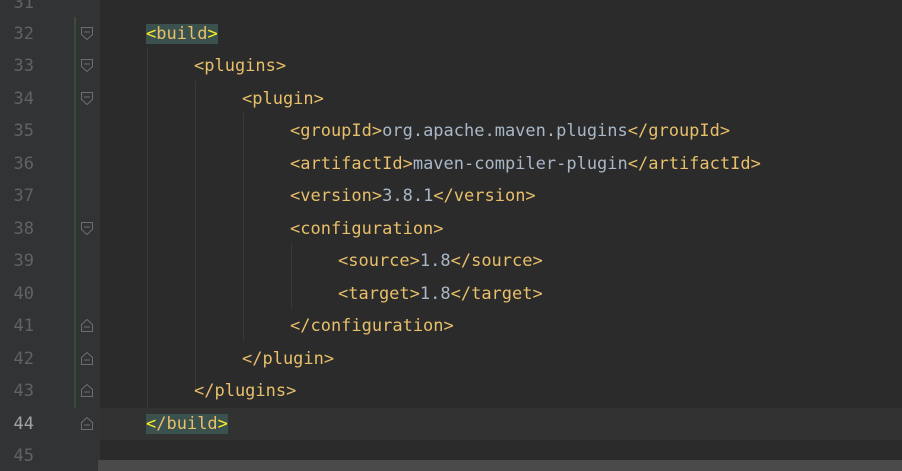  What do you see at coordinates (50, 391) in the screenshot?
I see `gutter-cell: 43` at bounding box center [50, 391].